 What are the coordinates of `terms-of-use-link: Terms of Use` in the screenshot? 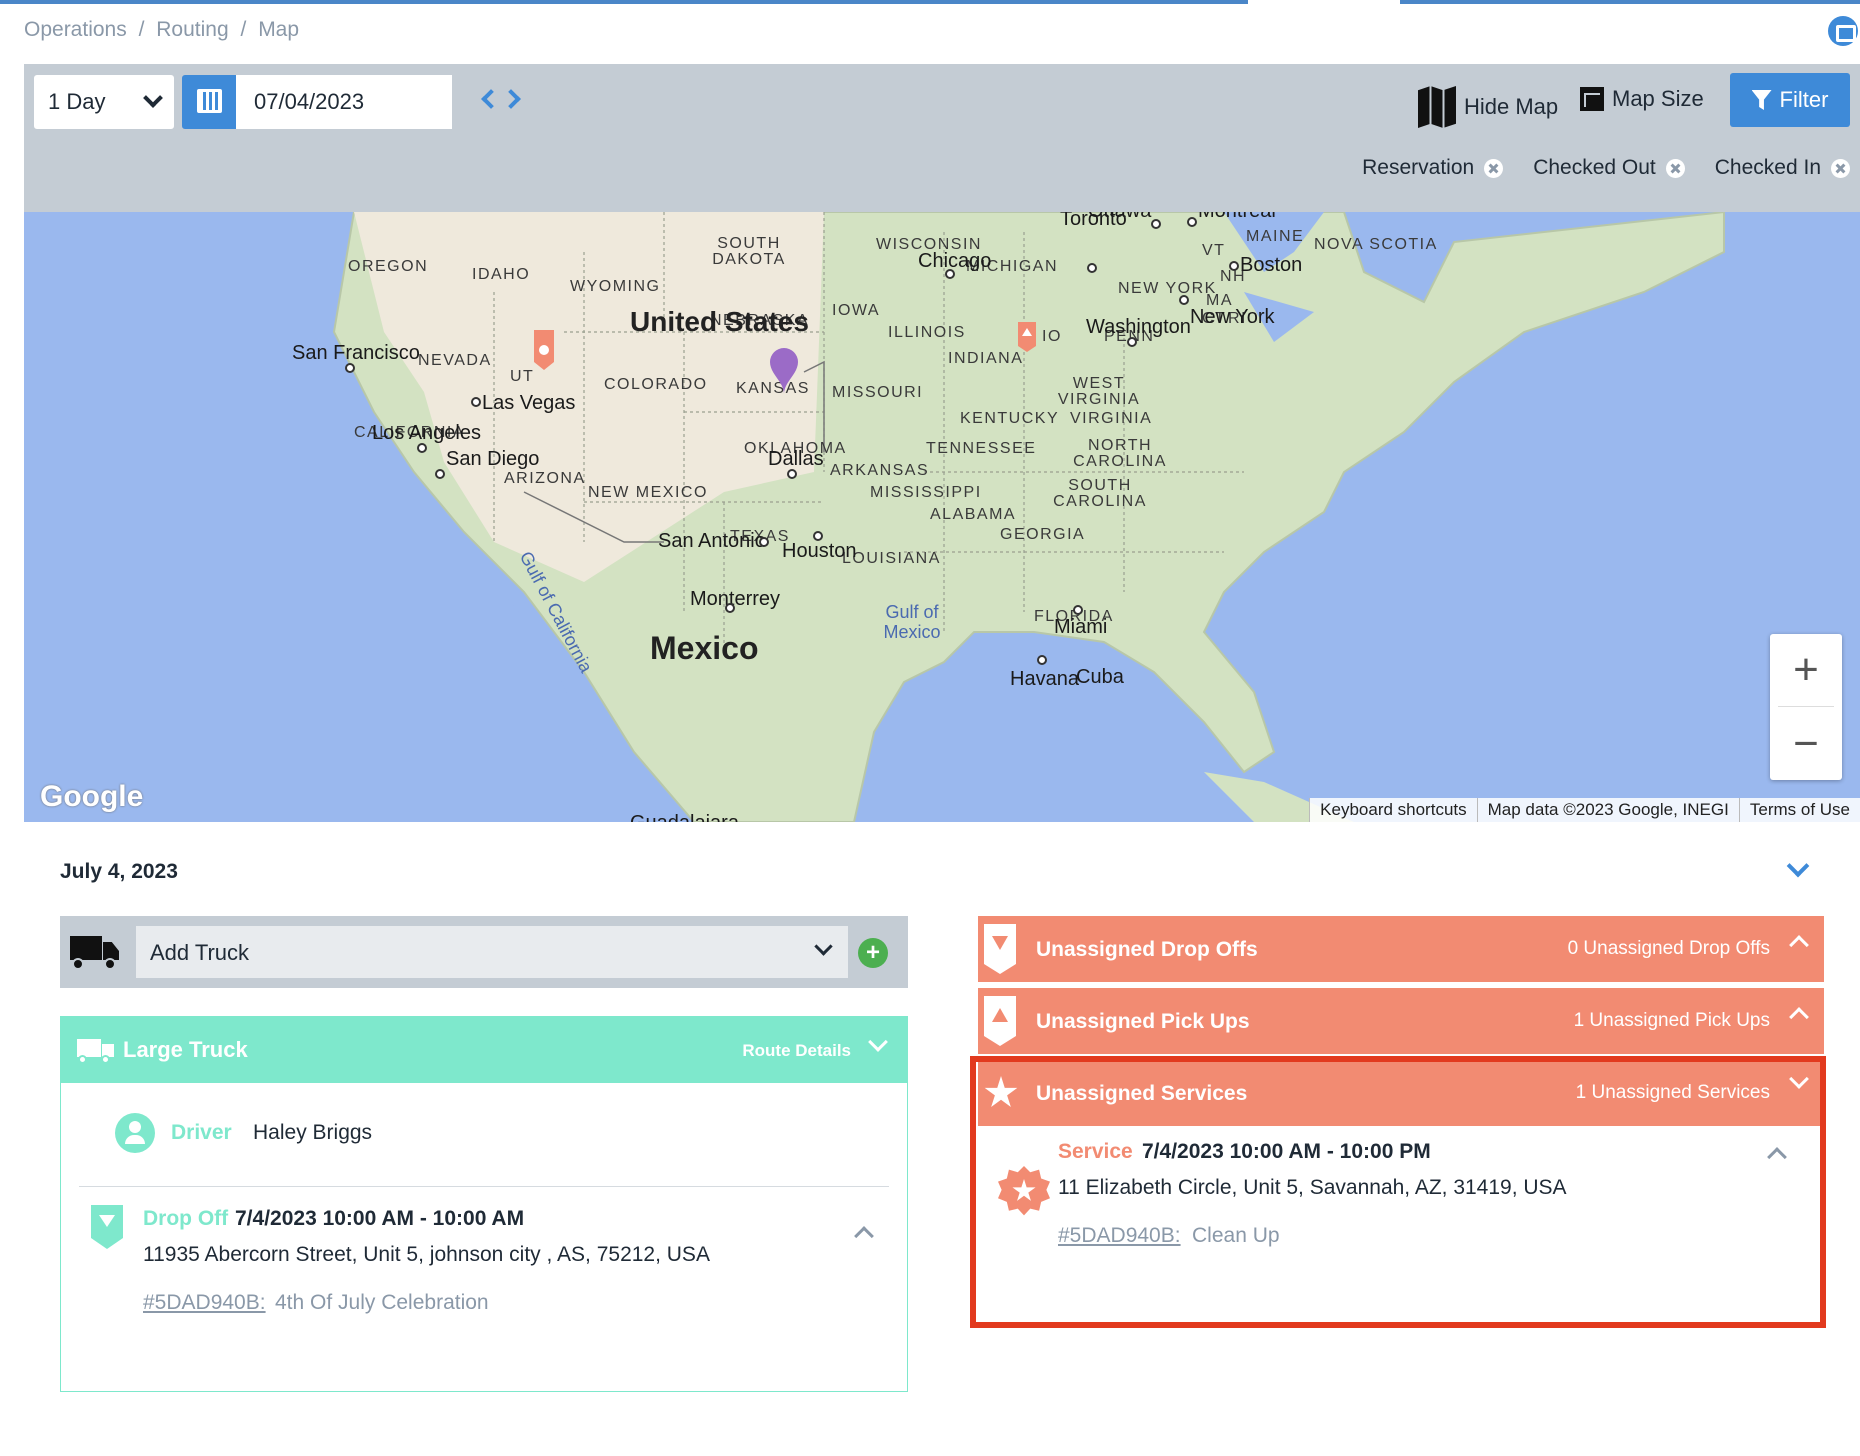 It's located at (1799, 810).